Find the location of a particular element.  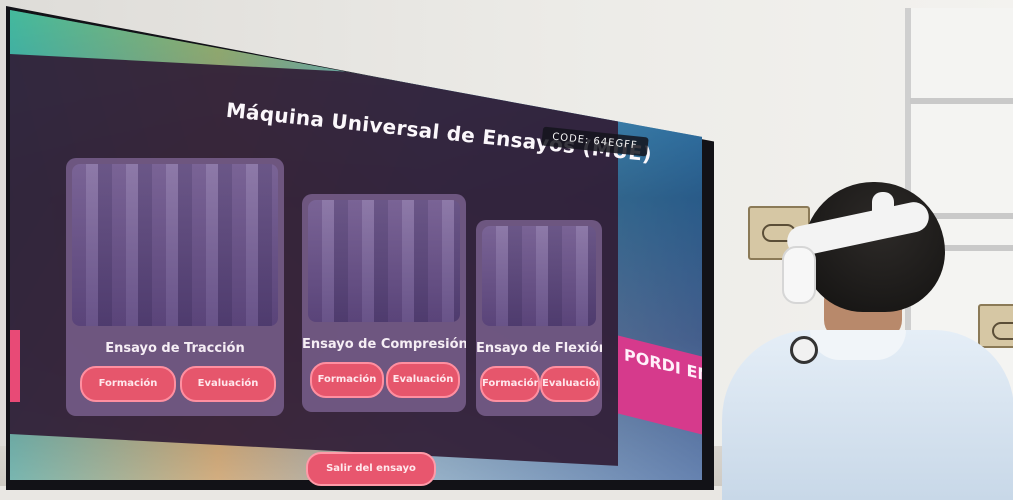

card-flexion: Ensayo de Flexión Formación Evaluación is located at coordinates (539, 318).